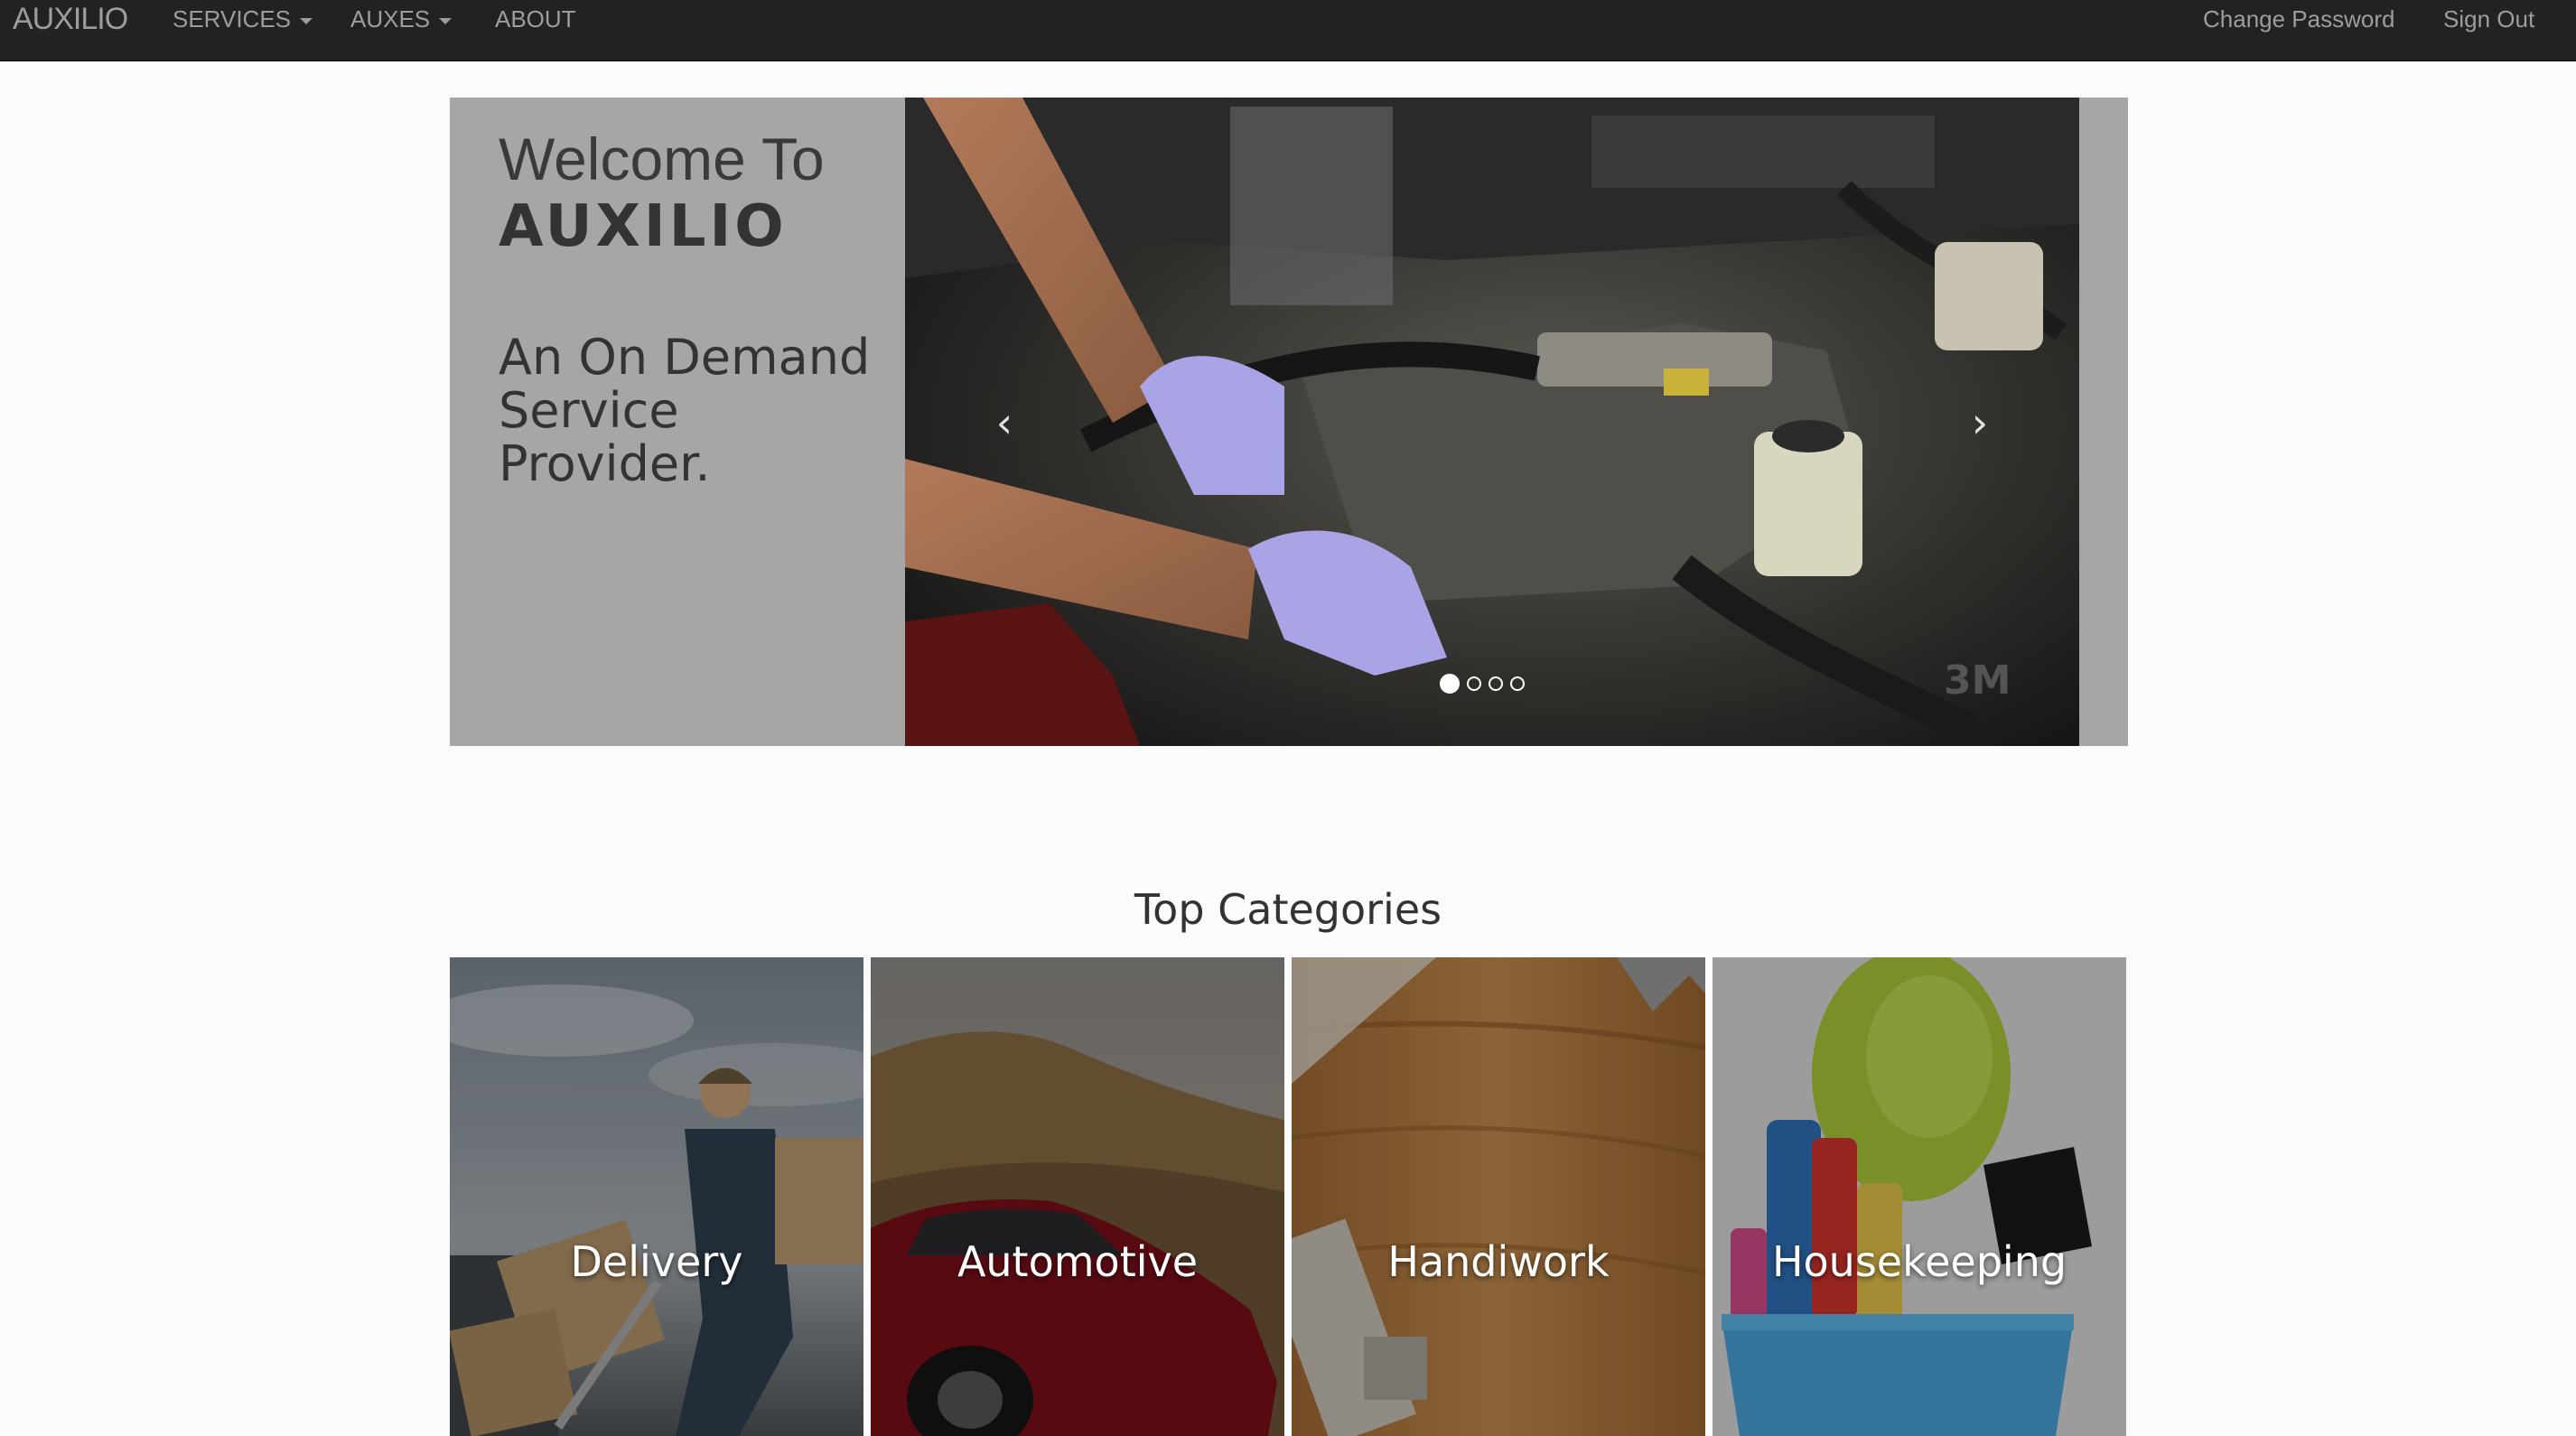 The image size is (2576, 1436). Describe the element at coordinates (1288, 909) in the screenshot. I see `top-categories-heading: Top Categories` at that location.